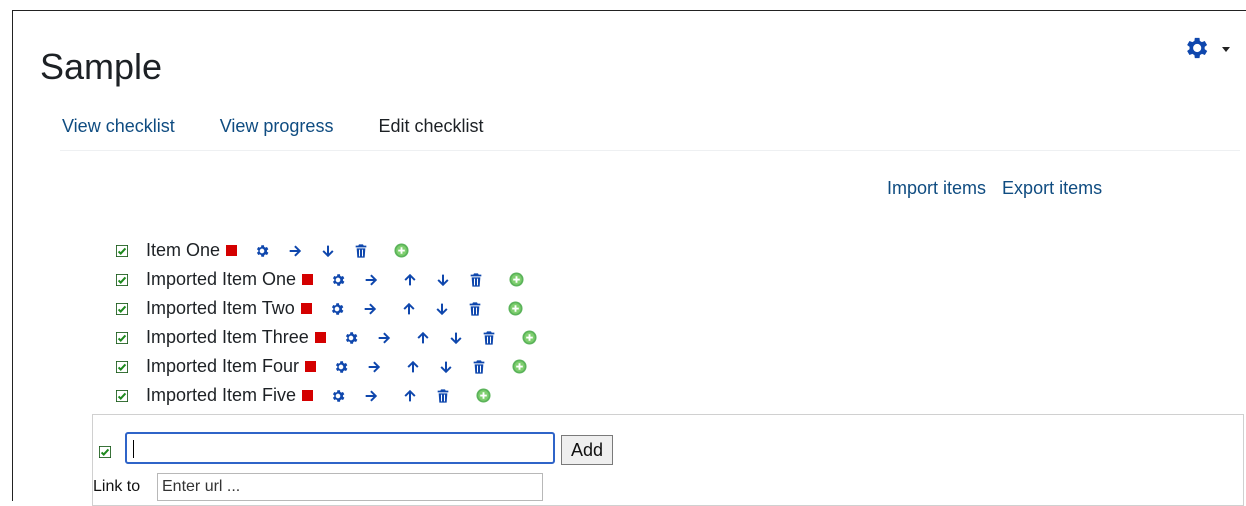 The width and height of the screenshot is (1246, 506). I want to click on list-item: Imported Item Three, so click(326, 337).